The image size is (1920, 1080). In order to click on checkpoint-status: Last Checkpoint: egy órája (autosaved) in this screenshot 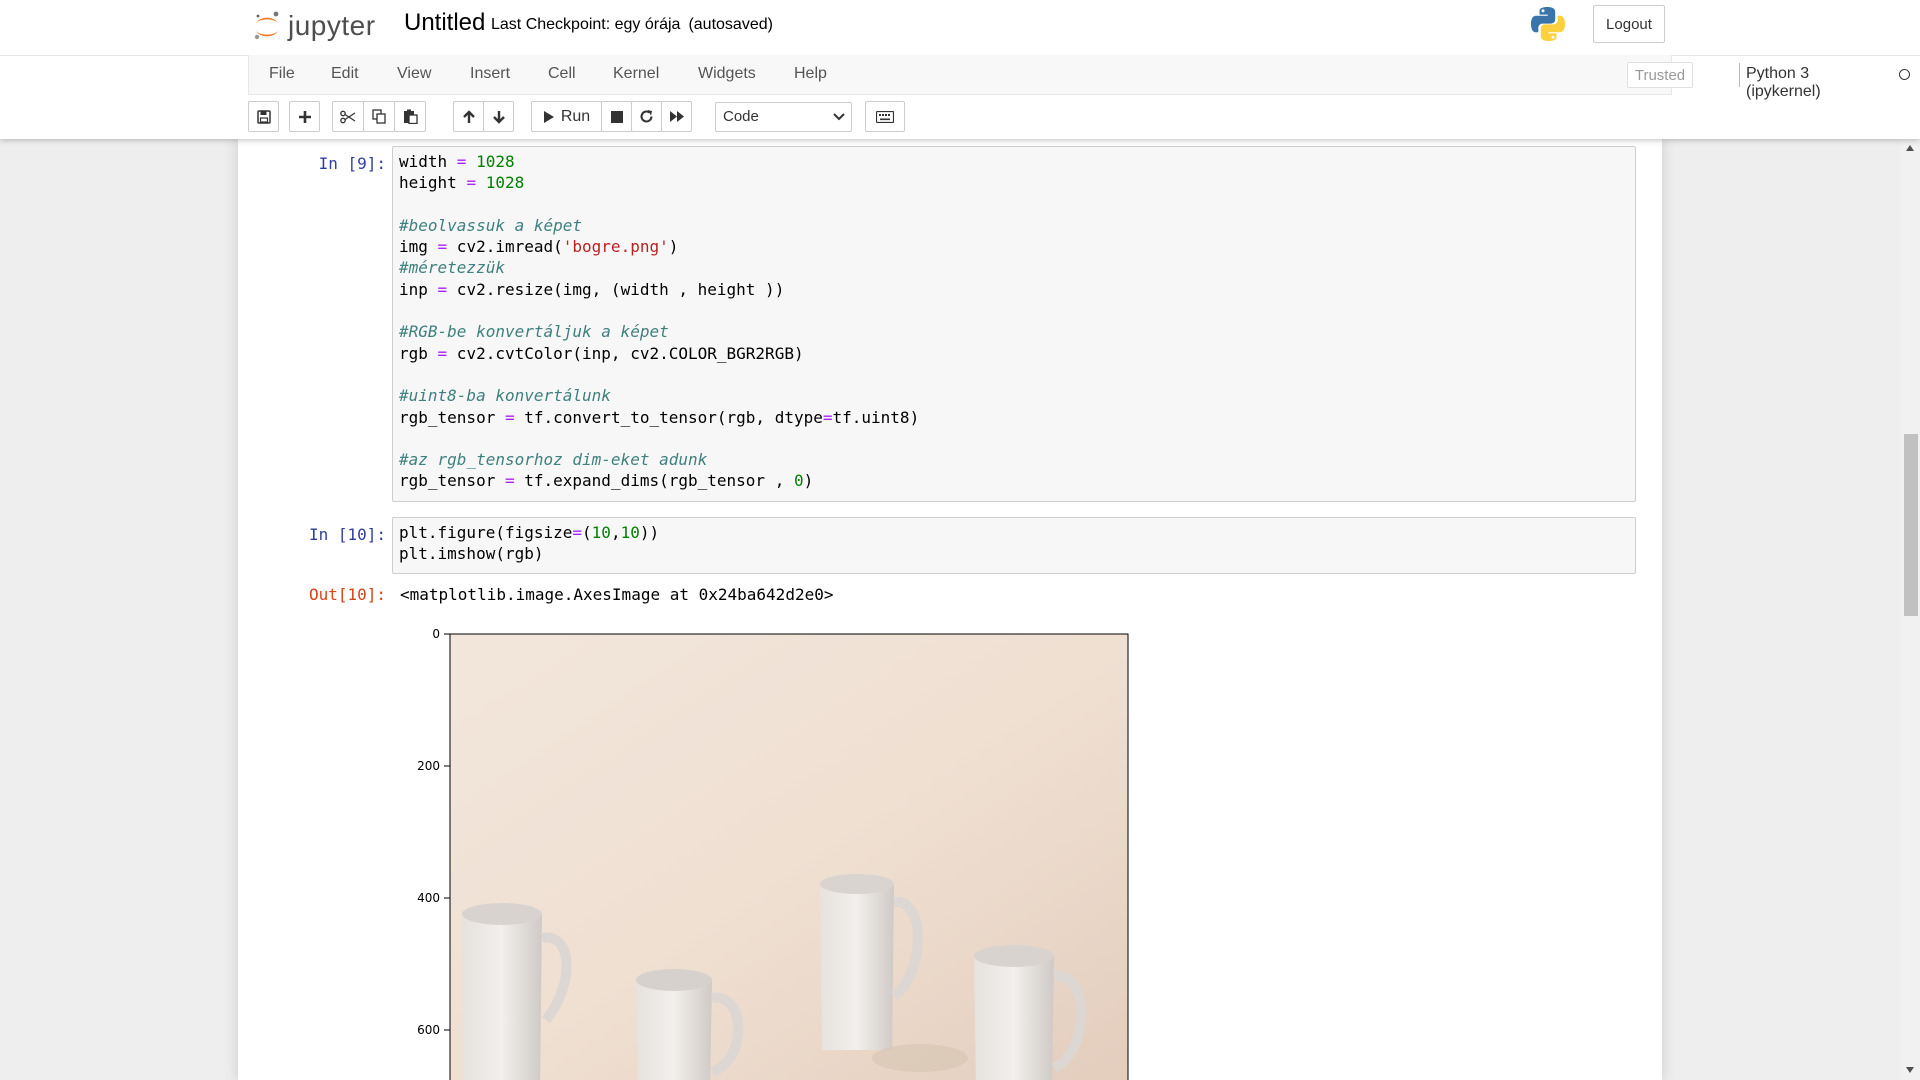, I will do `click(632, 25)`.